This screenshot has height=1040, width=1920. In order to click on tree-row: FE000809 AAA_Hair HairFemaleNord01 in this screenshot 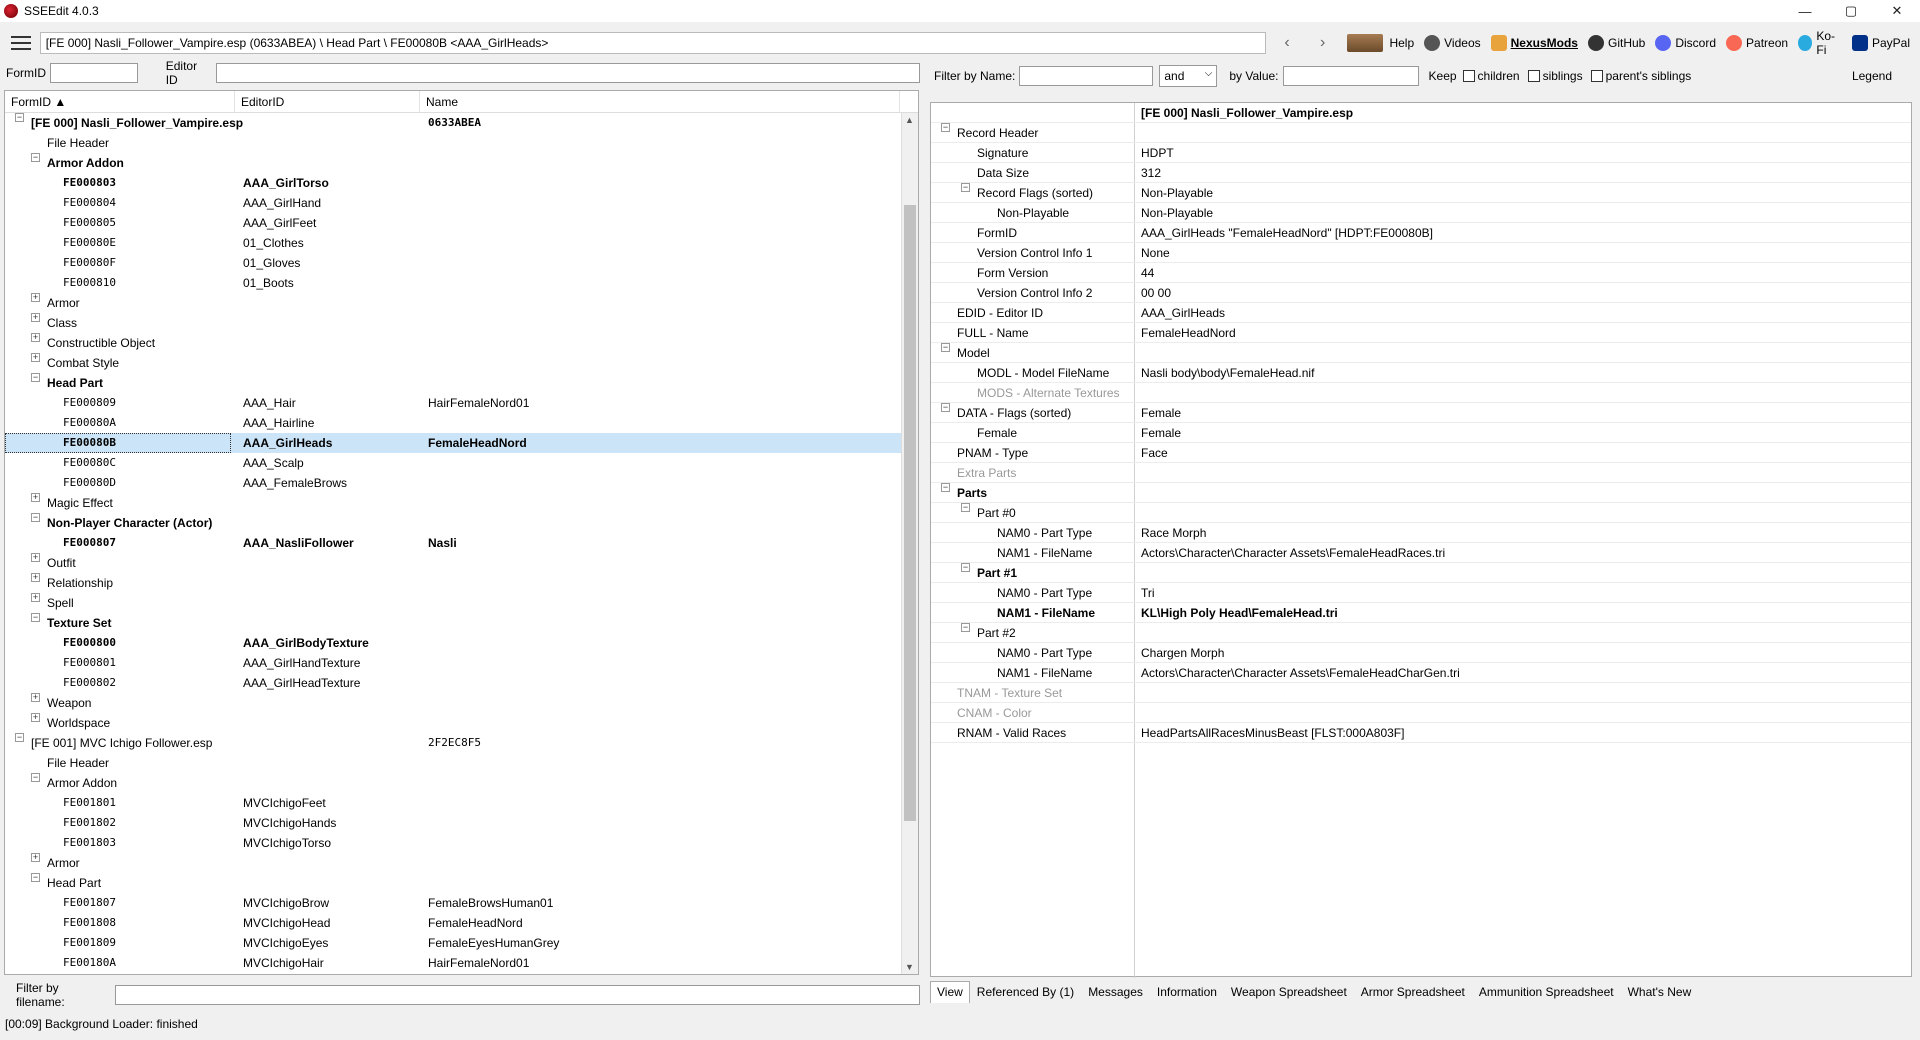, I will do `click(461, 403)`.